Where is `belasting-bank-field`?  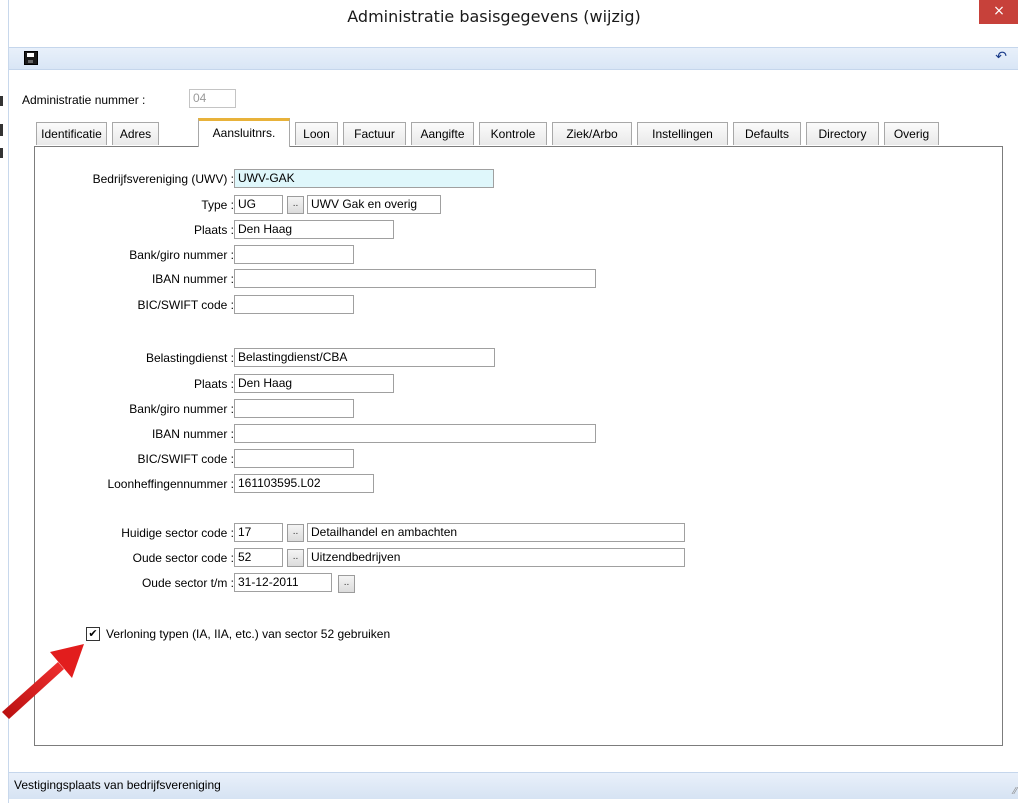
belasting-bank-field is located at coordinates (294, 408).